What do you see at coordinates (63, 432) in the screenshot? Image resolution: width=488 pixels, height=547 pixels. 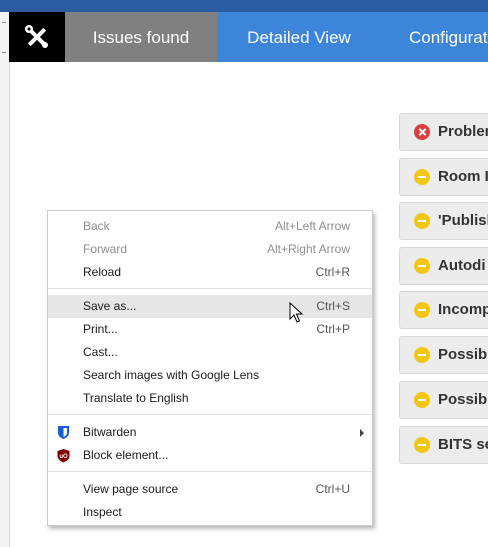 I see `bitwarden-shield-icon` at bounding box center [63, 432].